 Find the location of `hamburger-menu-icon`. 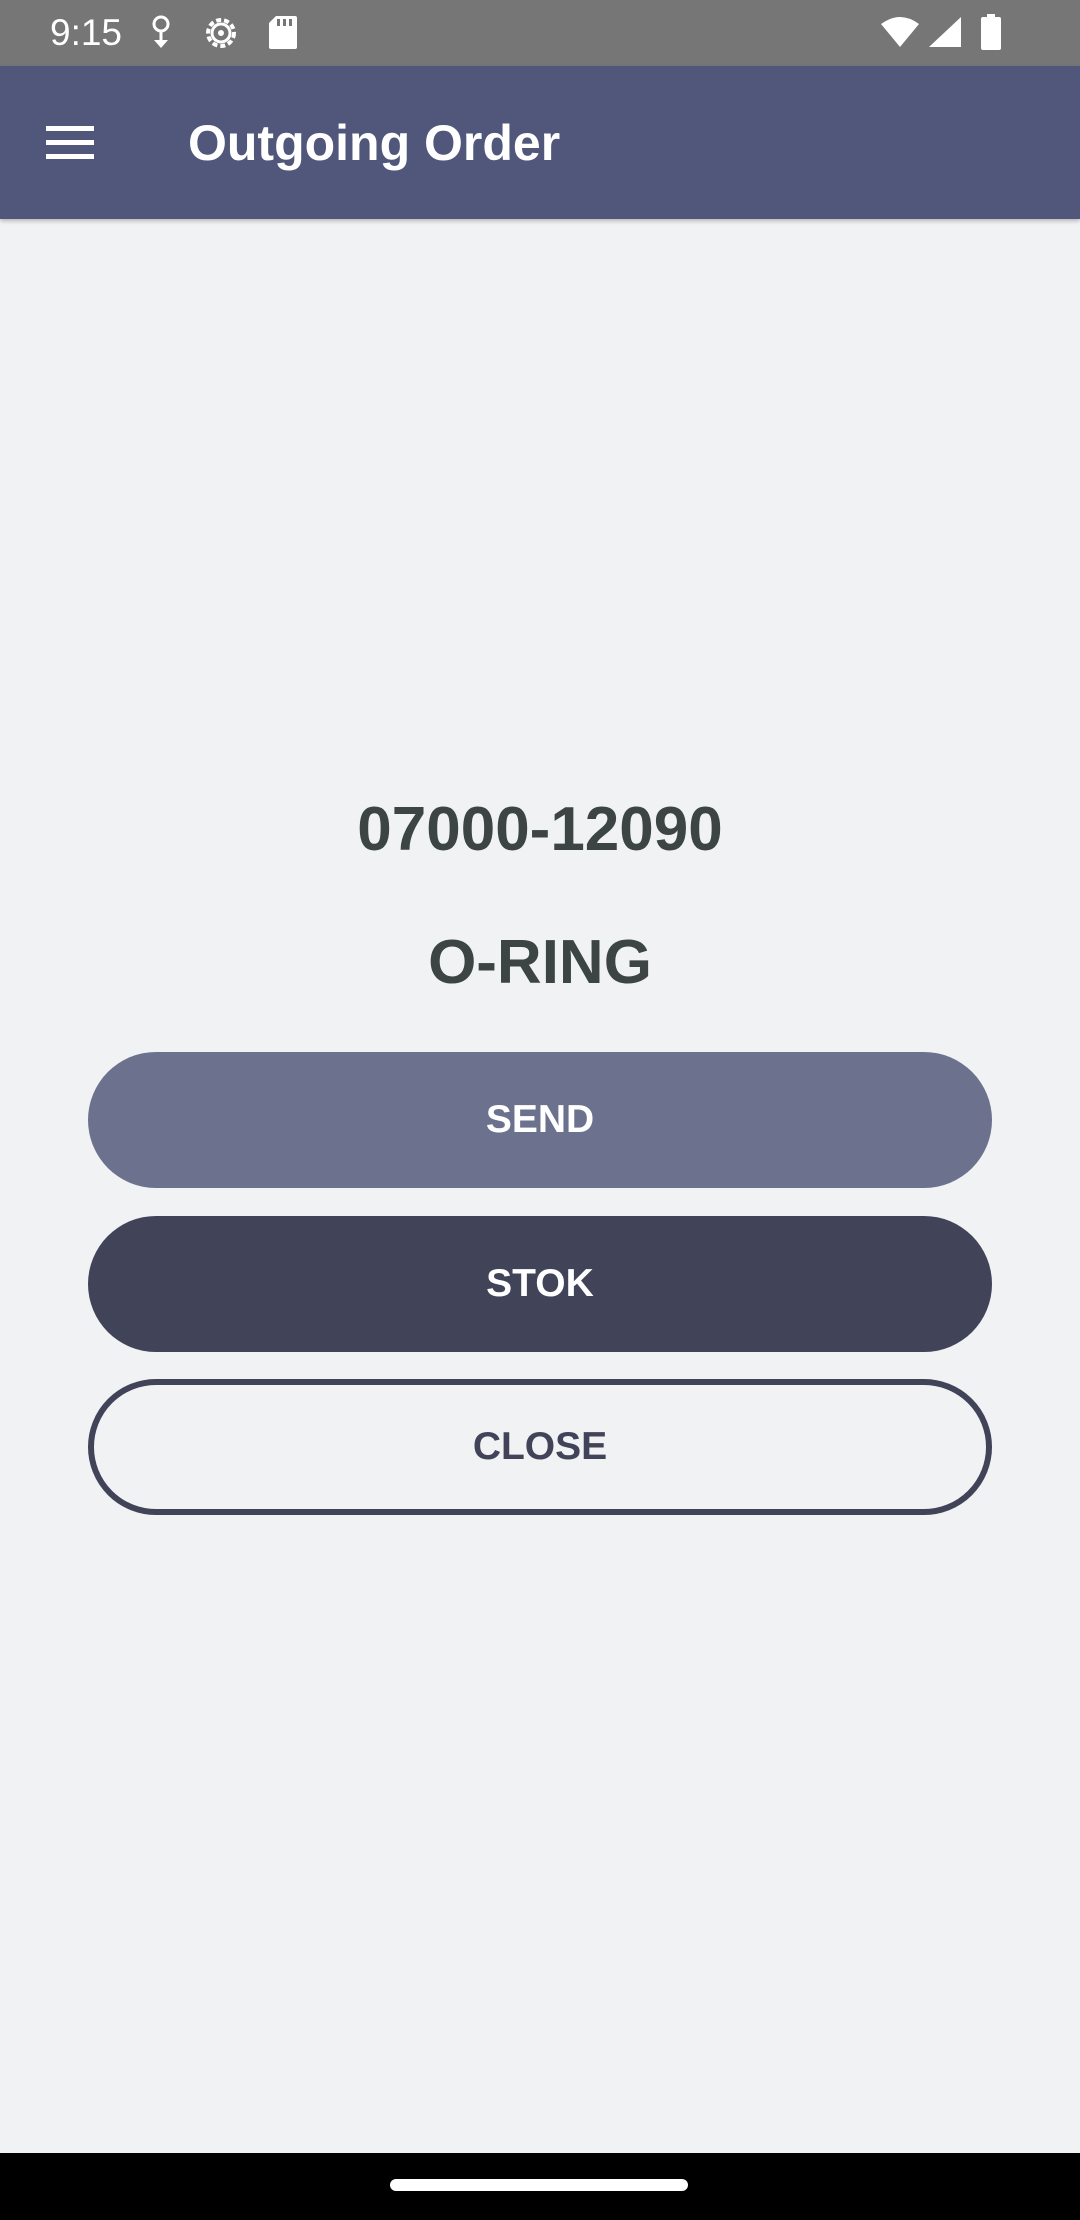

hamburger-menu-icon is located at coordinates (70, 142).